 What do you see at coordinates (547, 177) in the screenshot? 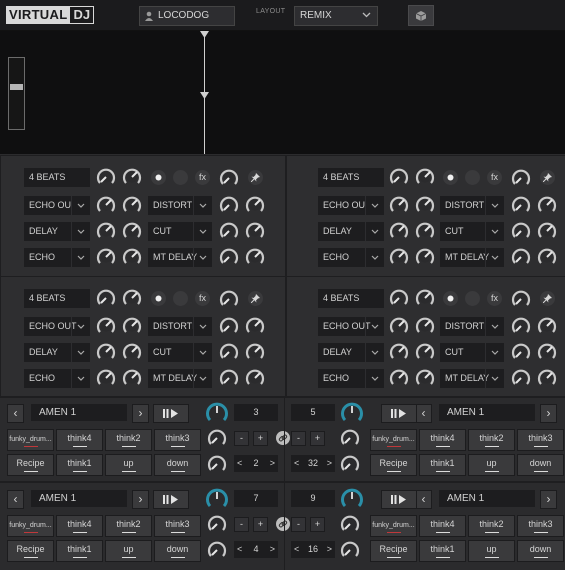
I see `pin-icon` at bounding box center [547, 177].